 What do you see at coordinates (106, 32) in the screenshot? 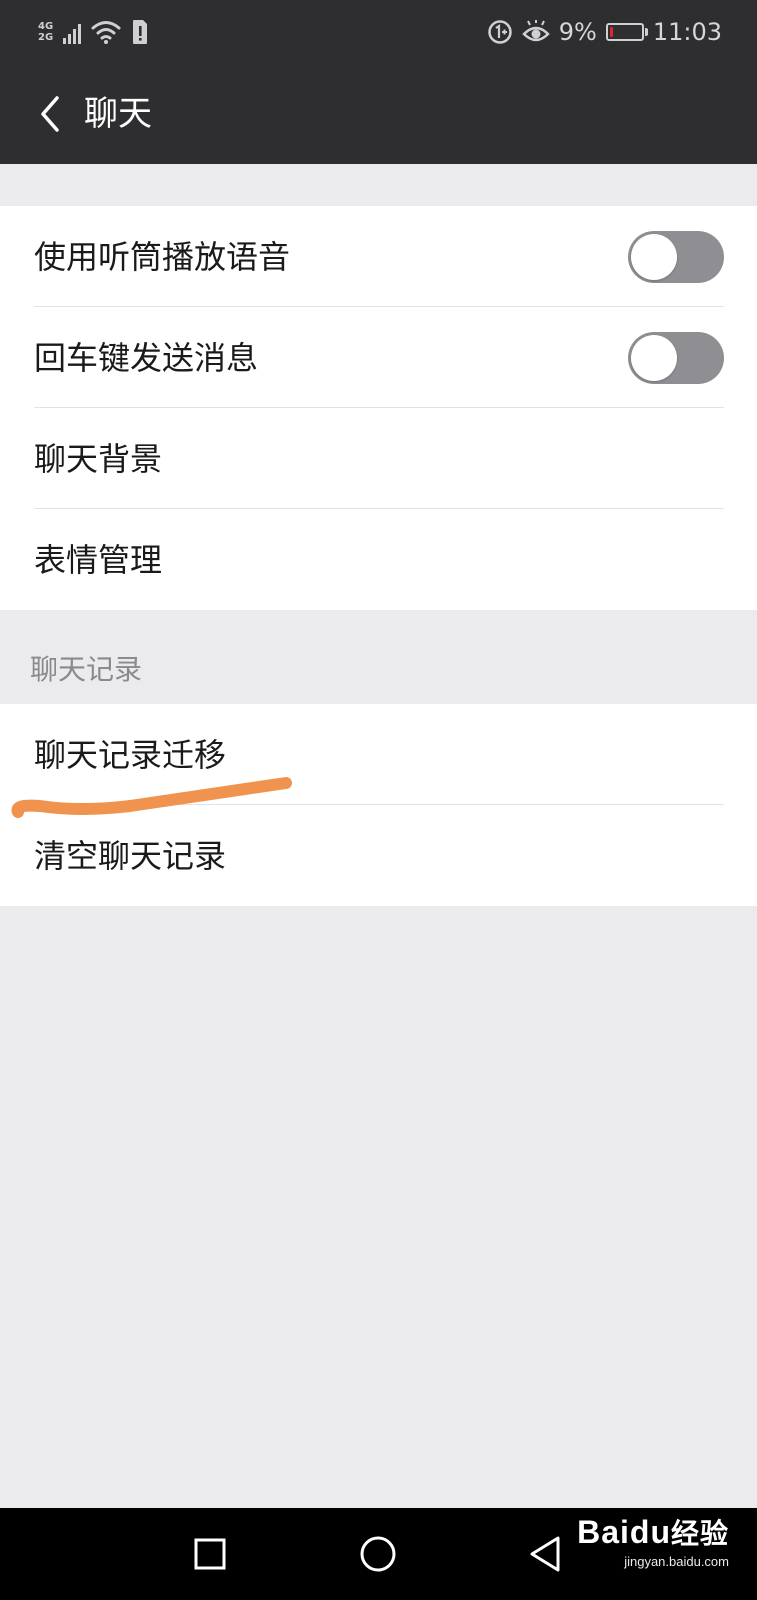
I see `wifi-icon` at bounding box center [106, 32].